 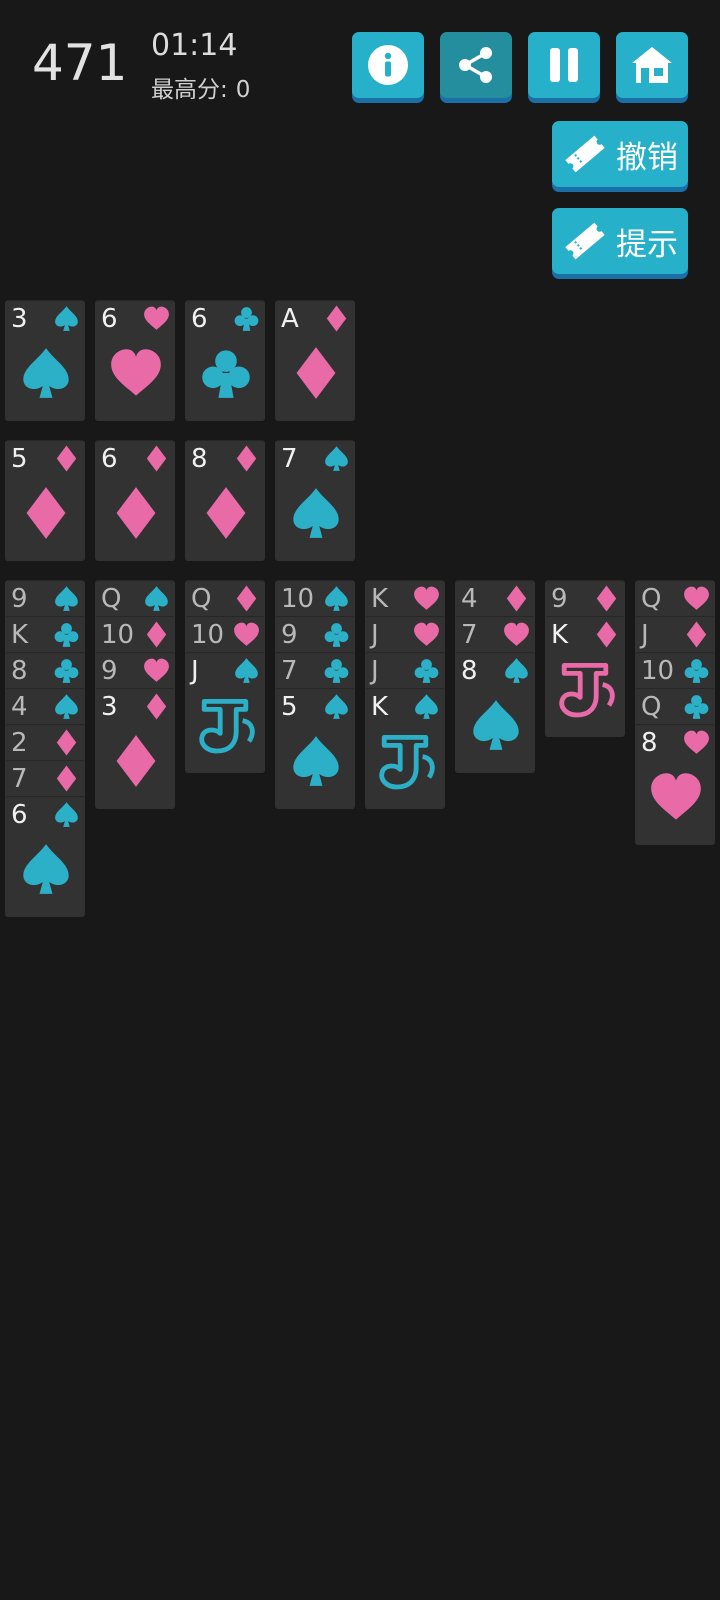 I want to click on hint-button: 提示, so click(x=620, y=241).